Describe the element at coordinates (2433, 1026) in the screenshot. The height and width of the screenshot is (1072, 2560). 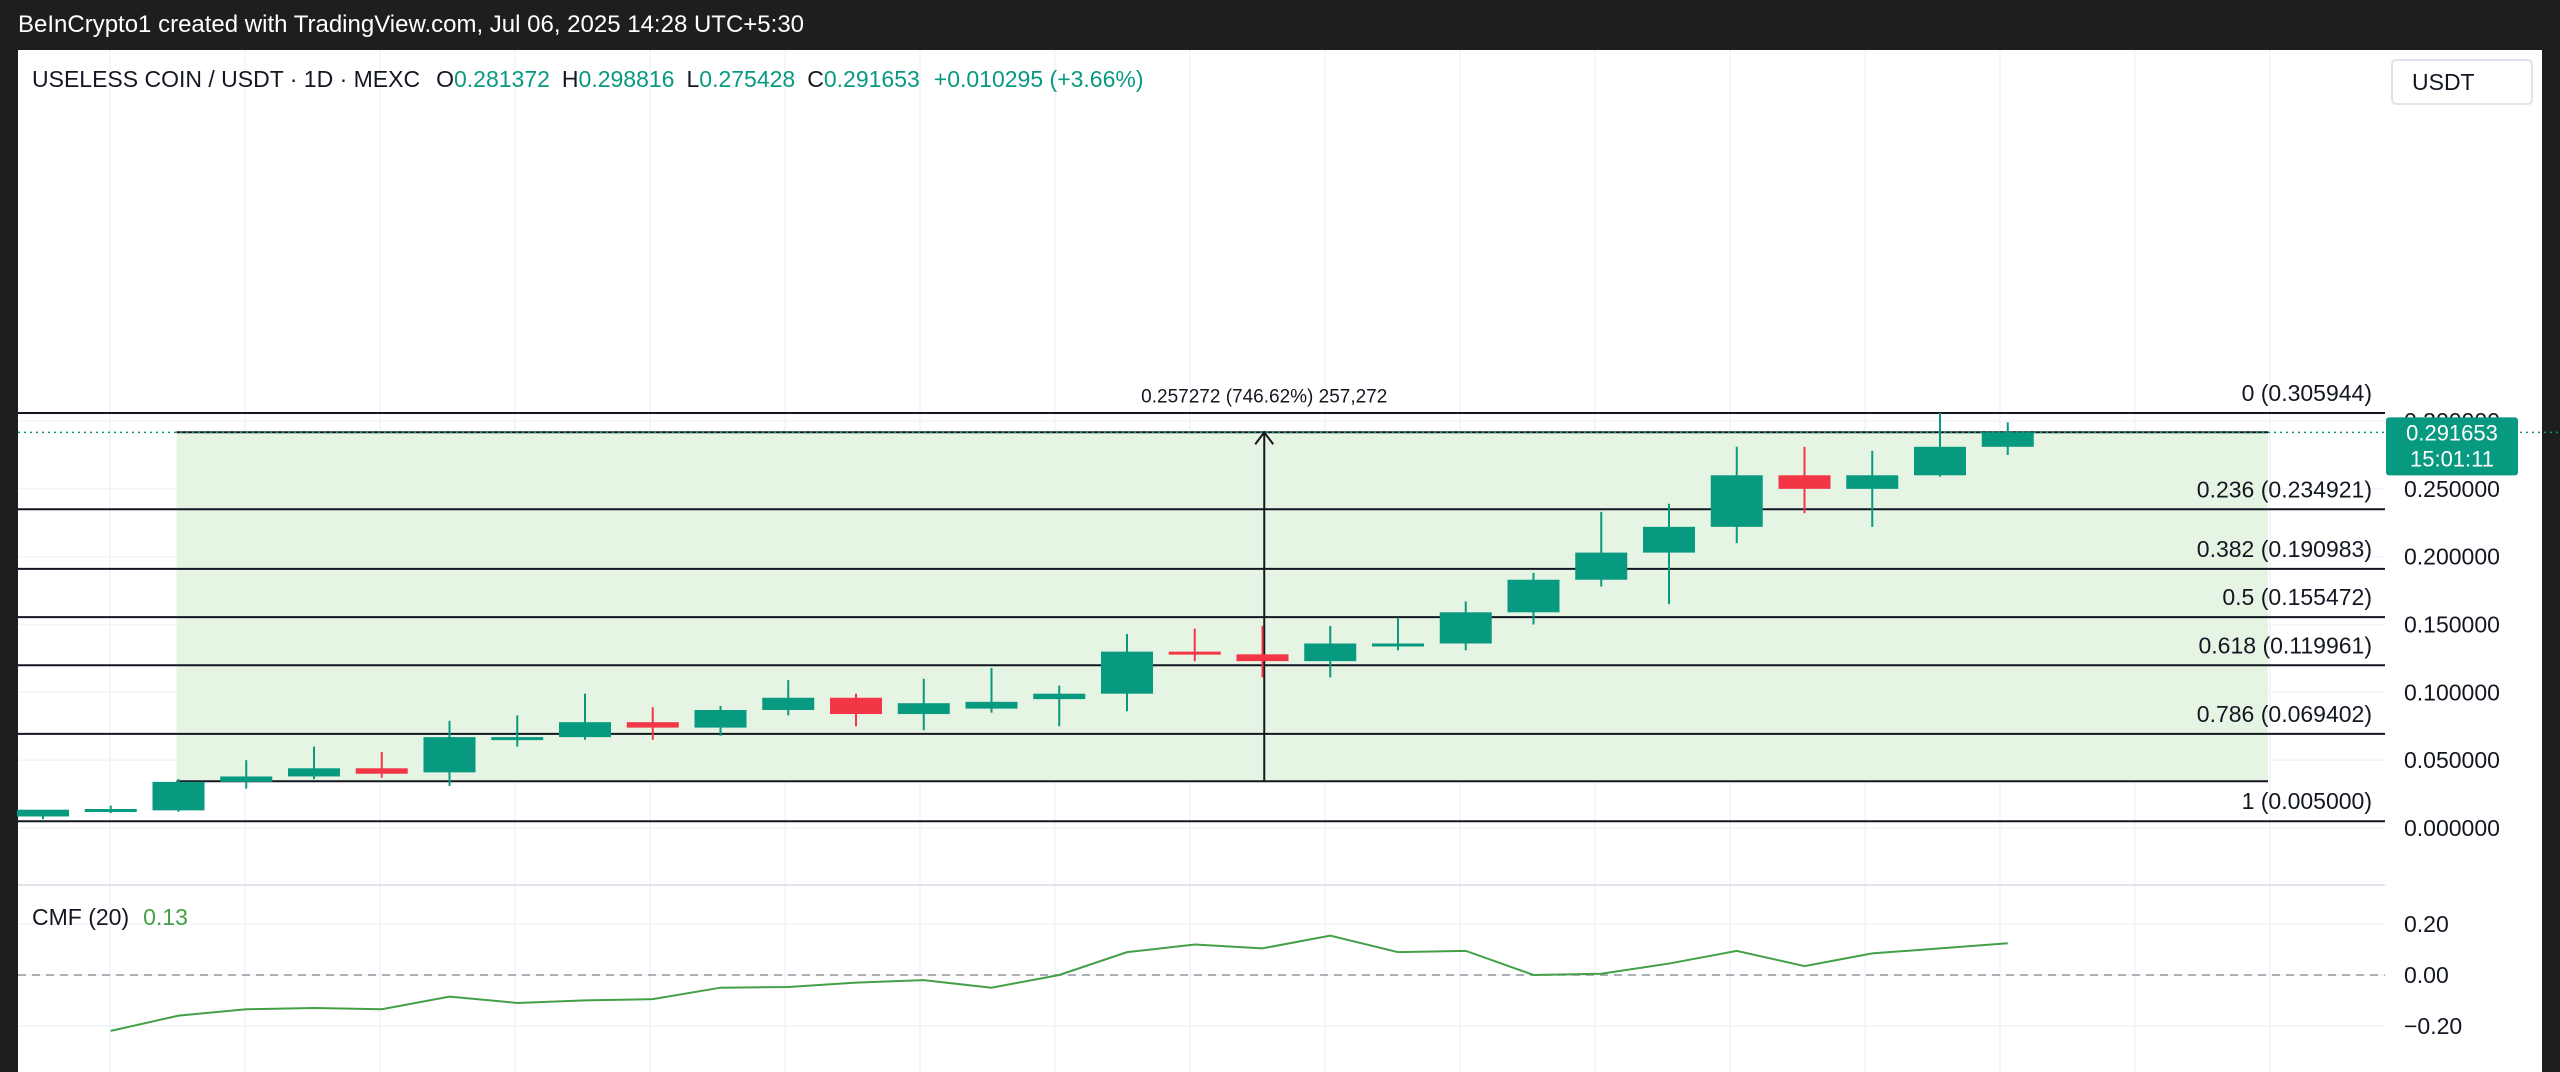
I see `cmf-axis-tick-label: −0.20` at that location.